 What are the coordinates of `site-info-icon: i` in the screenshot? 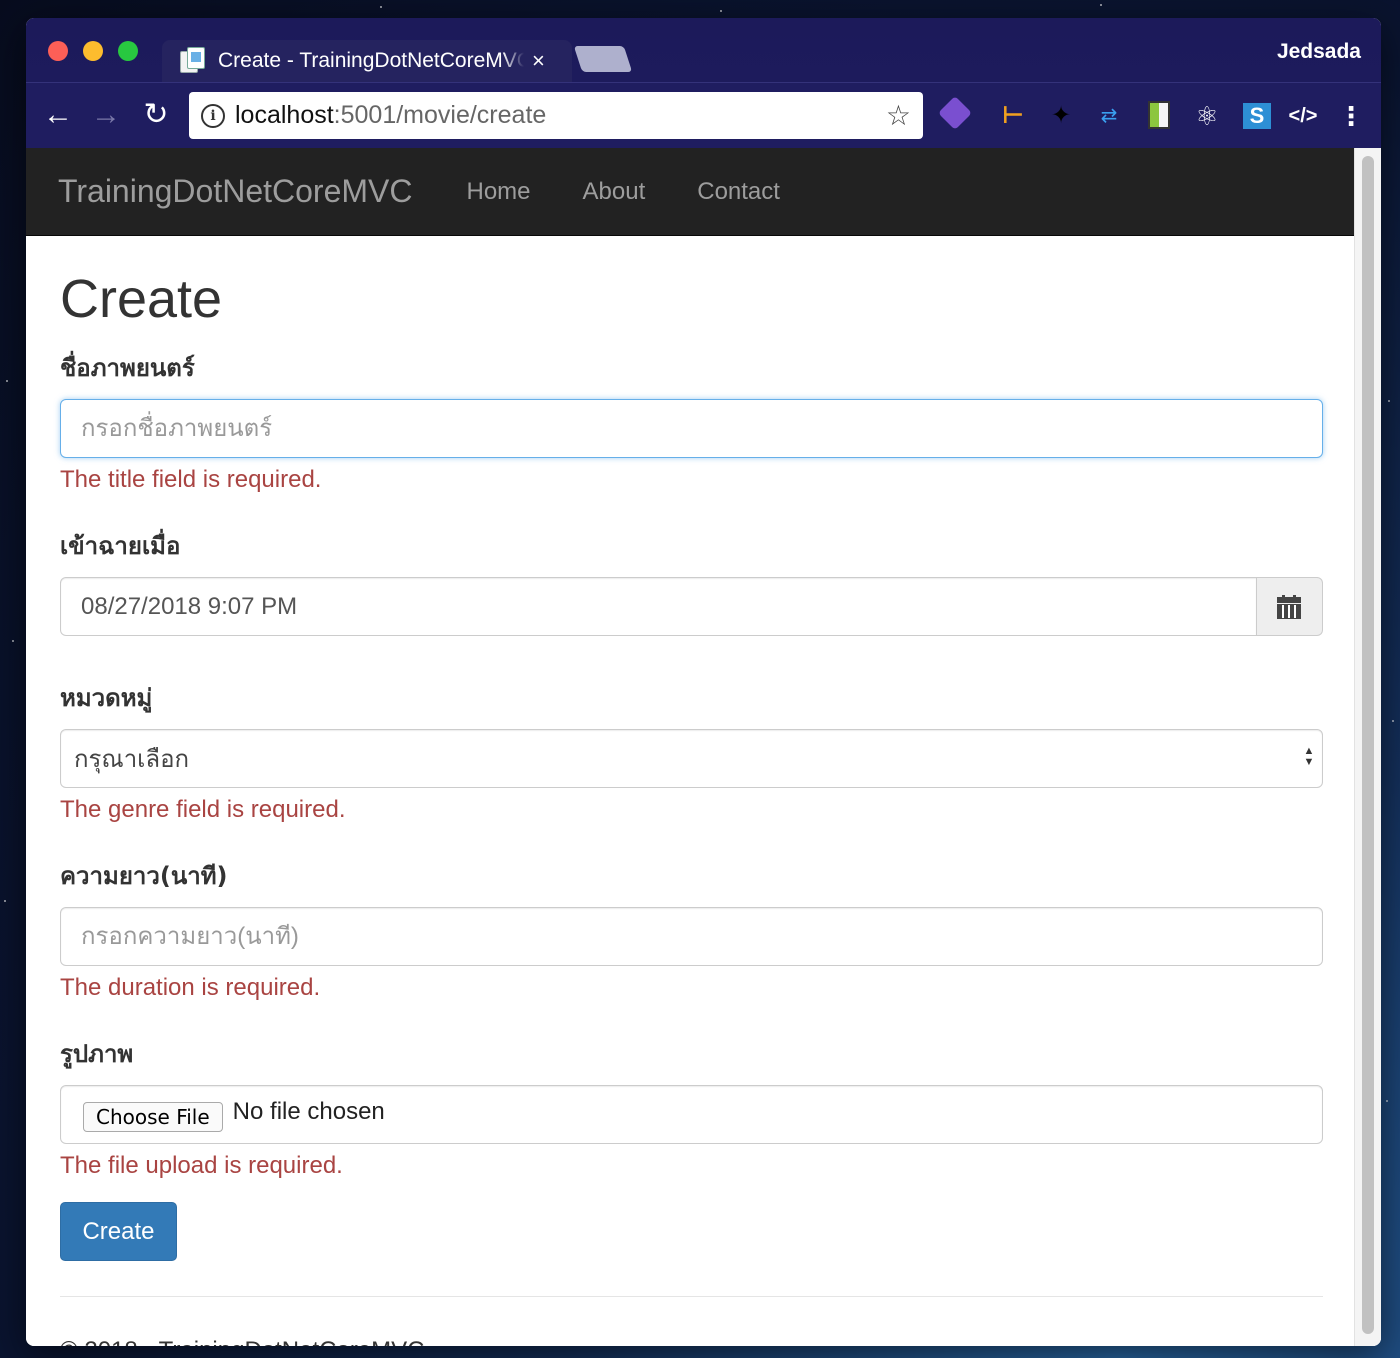 It's located at (213, 115).